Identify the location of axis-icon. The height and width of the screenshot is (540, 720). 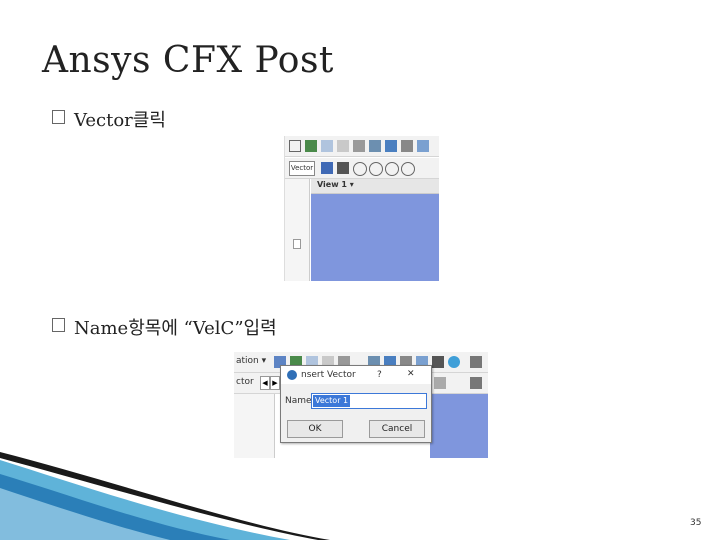
(476, 383).